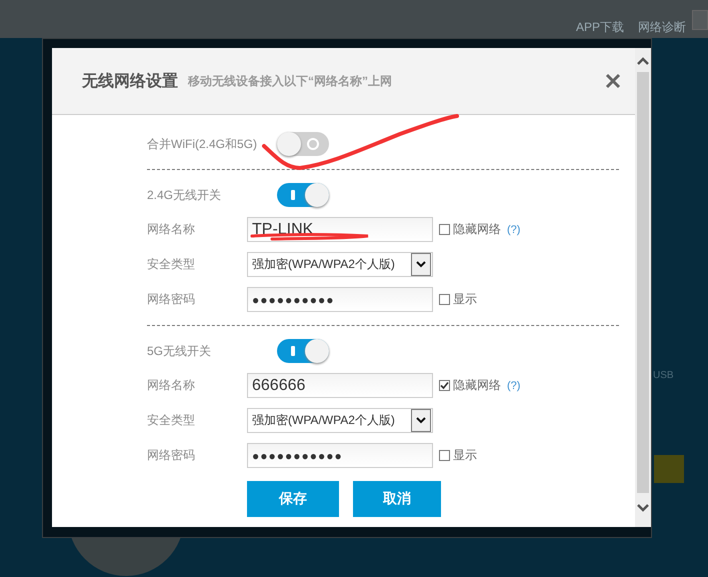  What do you see at coordinates (662, 27) in the screenshot?
I see `header-link: 网络诊断` at bounding box center [662, 27].